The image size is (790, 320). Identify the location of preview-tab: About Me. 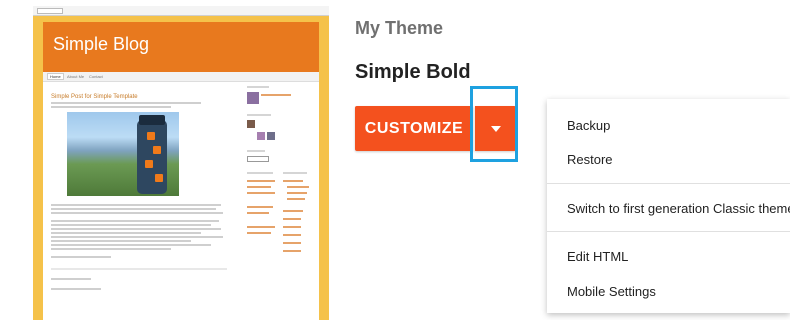
(76, 76).